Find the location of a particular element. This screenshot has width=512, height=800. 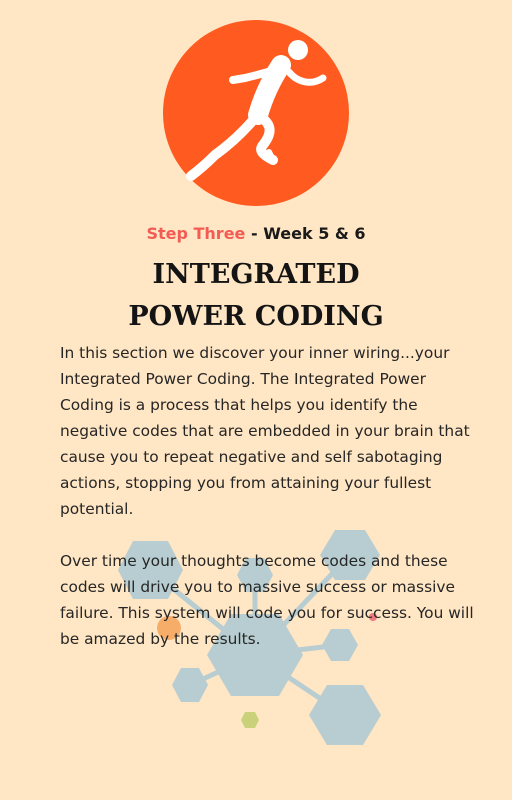

logo-circle is located at coordinates (256, 113).